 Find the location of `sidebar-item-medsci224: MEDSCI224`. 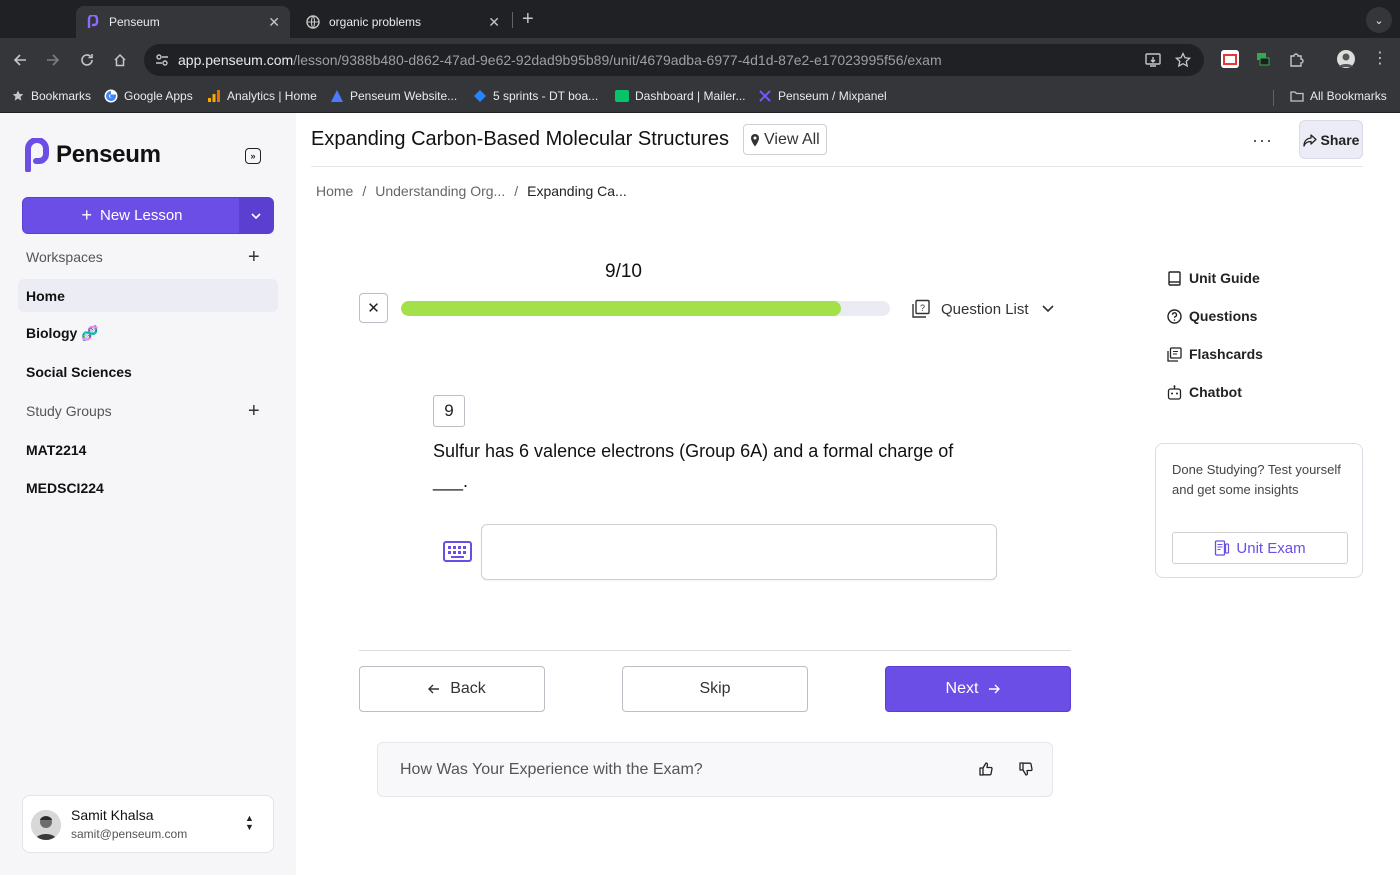

sidebar-item-medsci224: MEDSCI224 is located at coordinates (148, 487).